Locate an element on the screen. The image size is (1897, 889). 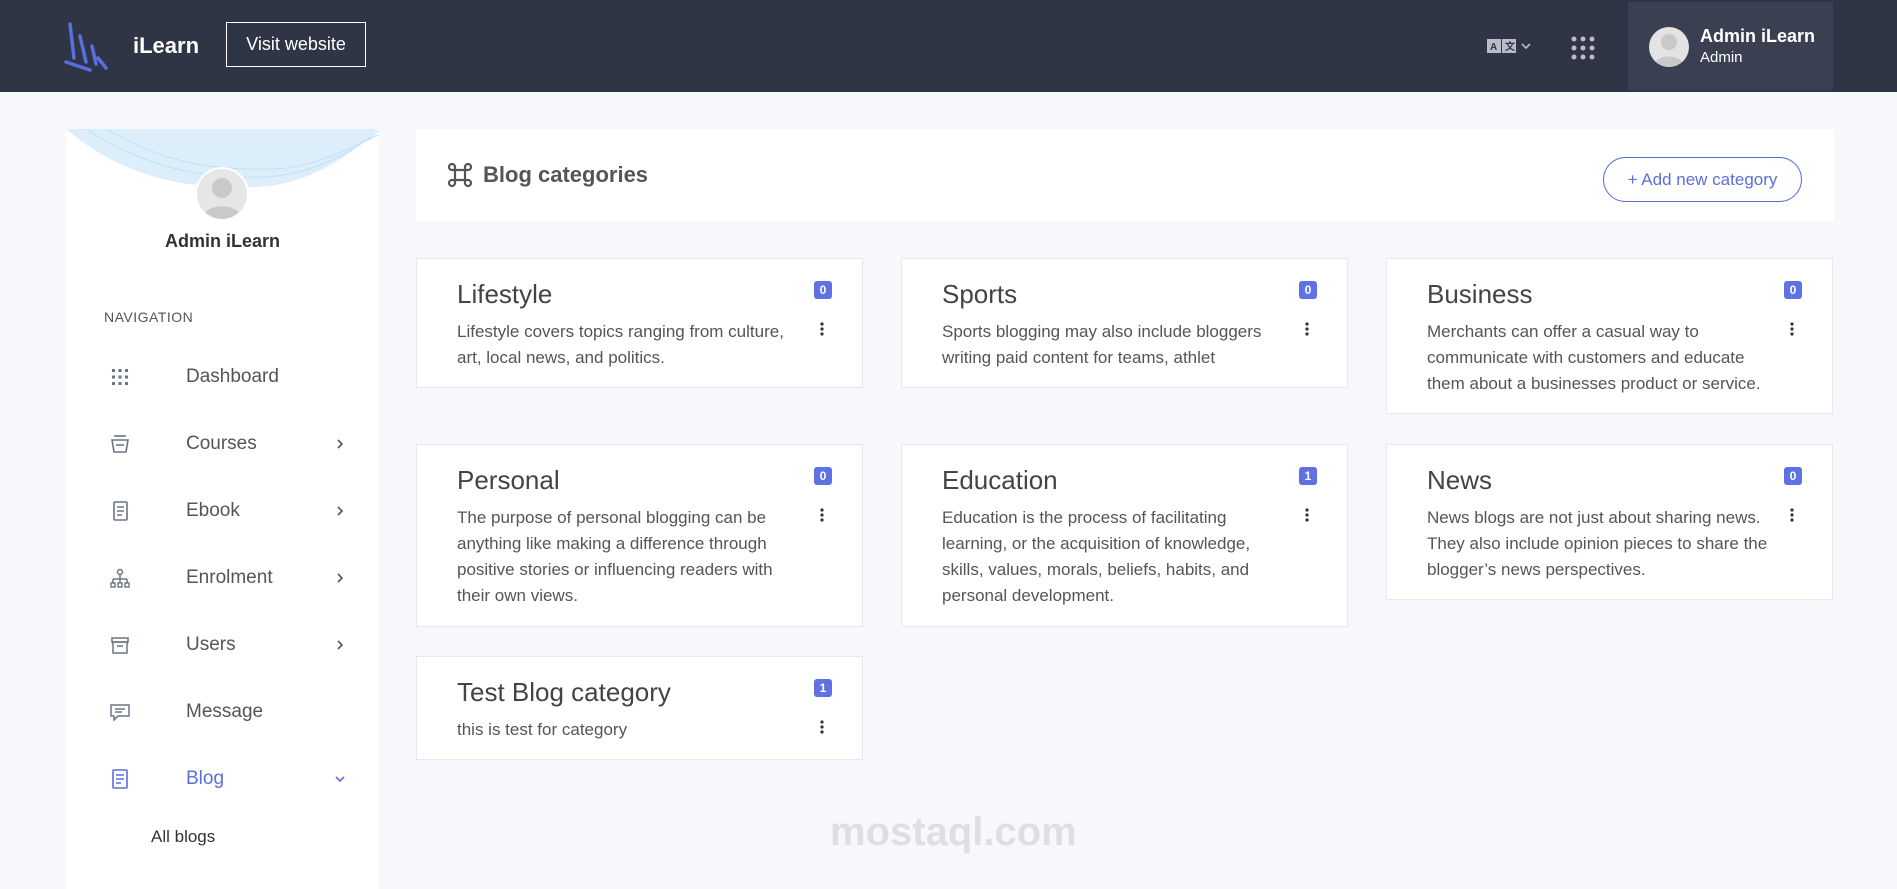
sidebar-user-name: Admin iLearn is located at coordinates (222, 241).